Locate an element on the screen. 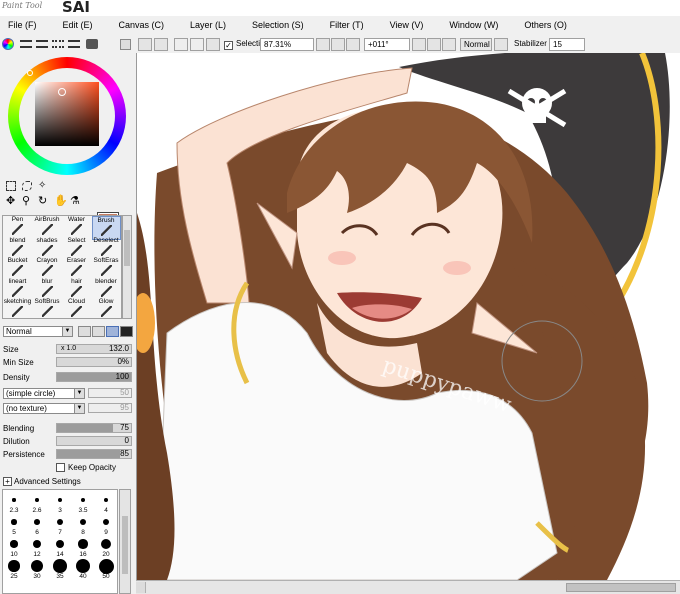 This screenshot has width=680, height=594. brush-size-label: 3 is located at coordinates (60, 510).